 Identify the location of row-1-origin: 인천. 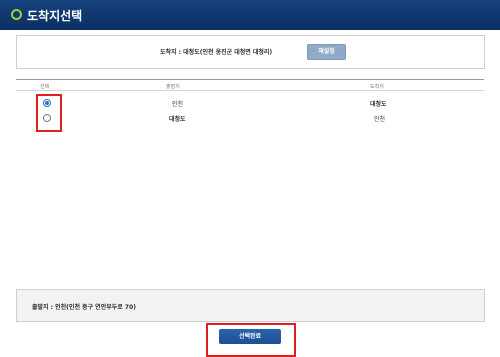
(178, 104).